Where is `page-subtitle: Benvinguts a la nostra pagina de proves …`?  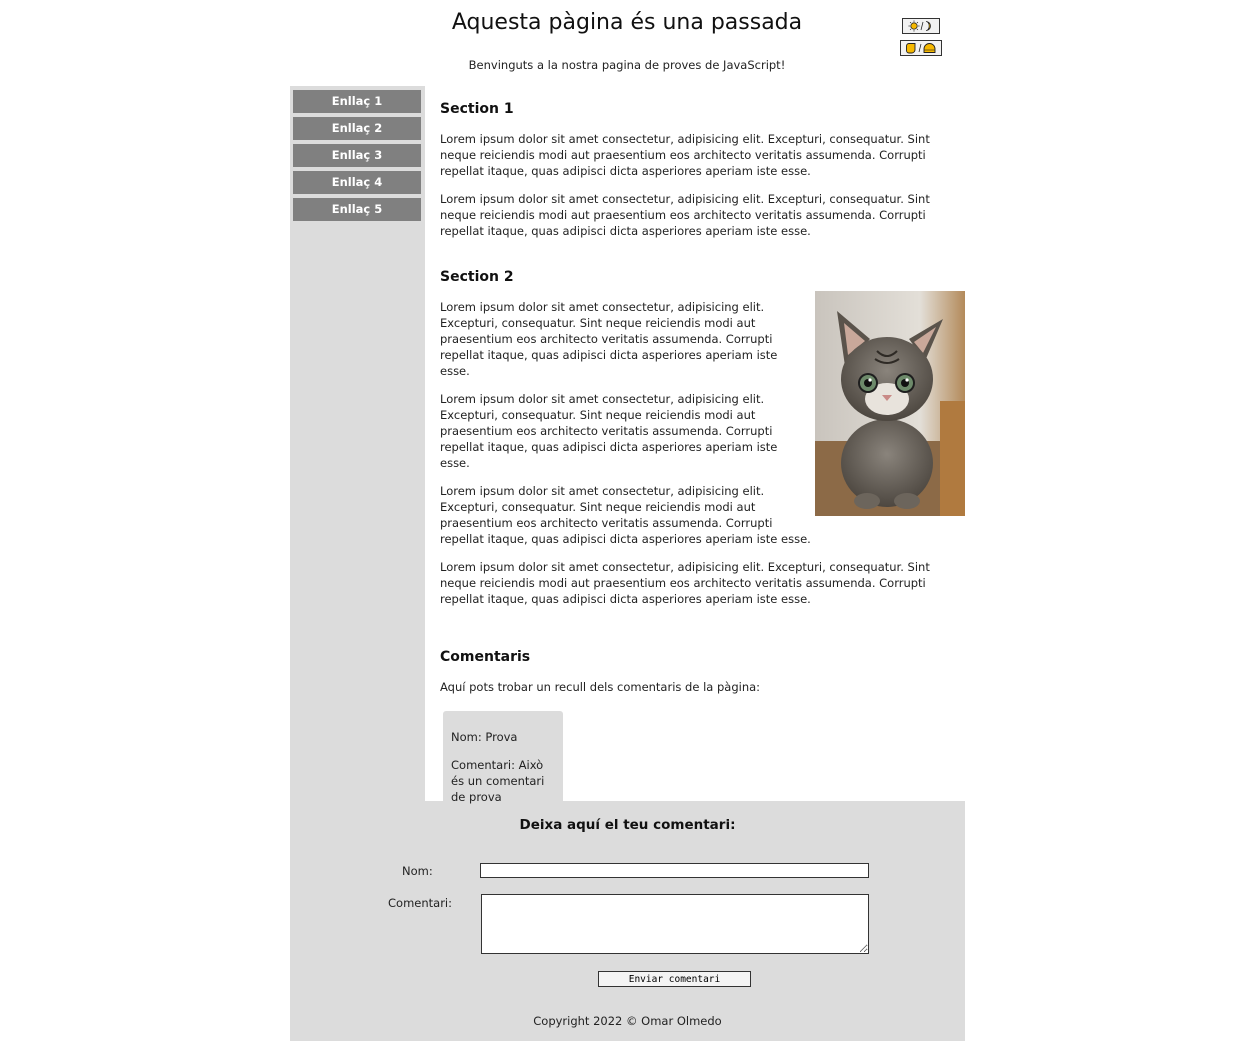 page-subtitle: Benvinguts a la nostra pagina de proves … is located at coordinates (627, 65).